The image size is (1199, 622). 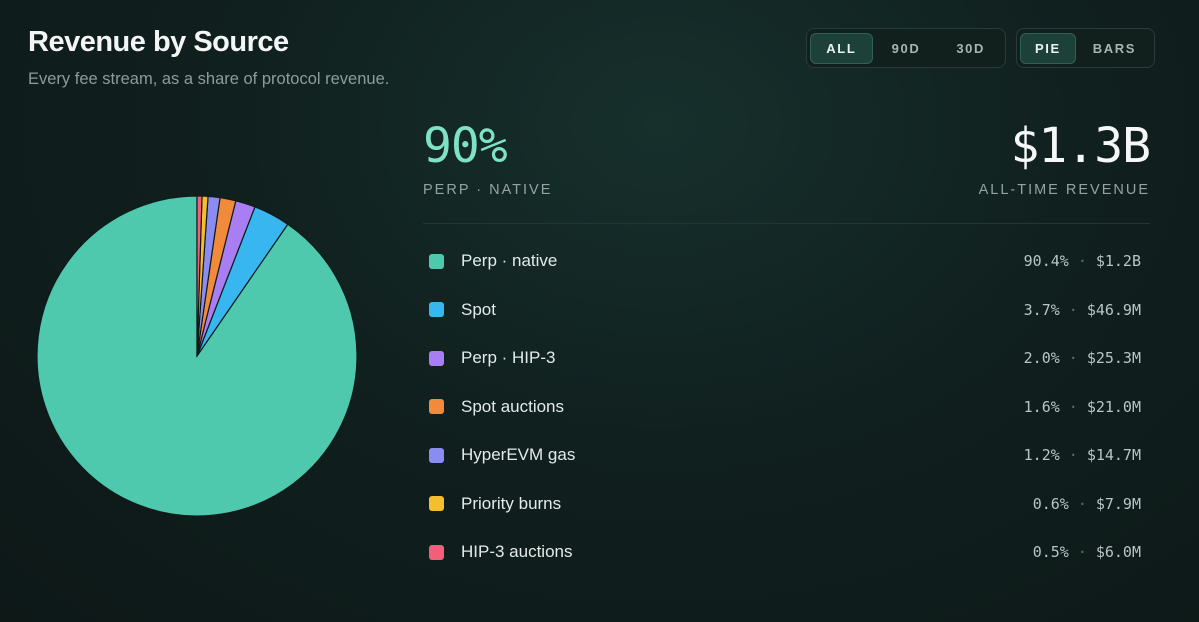 I want to click on legend-amount: $1.2B, so click(x=1118, y=261).